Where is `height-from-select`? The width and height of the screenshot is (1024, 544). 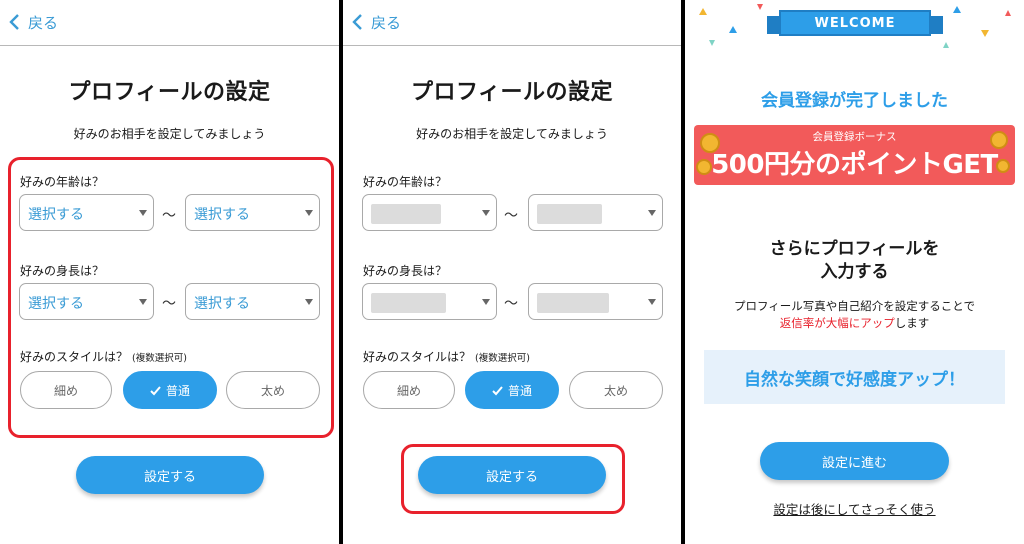
height-from-select is located at coordinates (429, 301).